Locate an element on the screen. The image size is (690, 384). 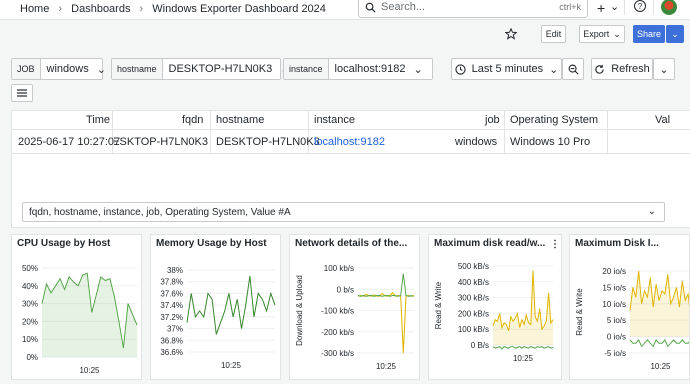
plus-icon: + is located at coordinates (601, 8).